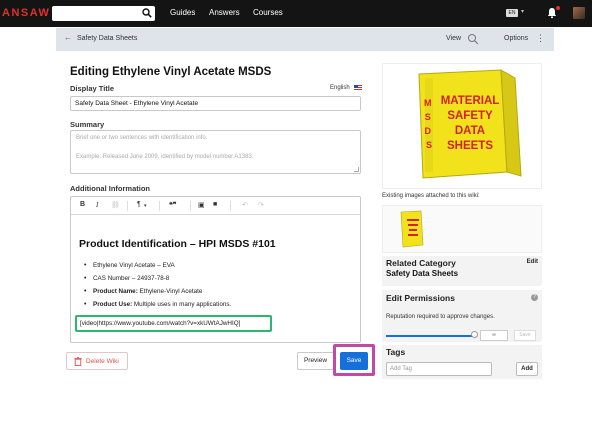 Image resolution: width=592 pixels, height=444 pixels. I want to click on related-category-edit-link: Edit, so click(532, 262).